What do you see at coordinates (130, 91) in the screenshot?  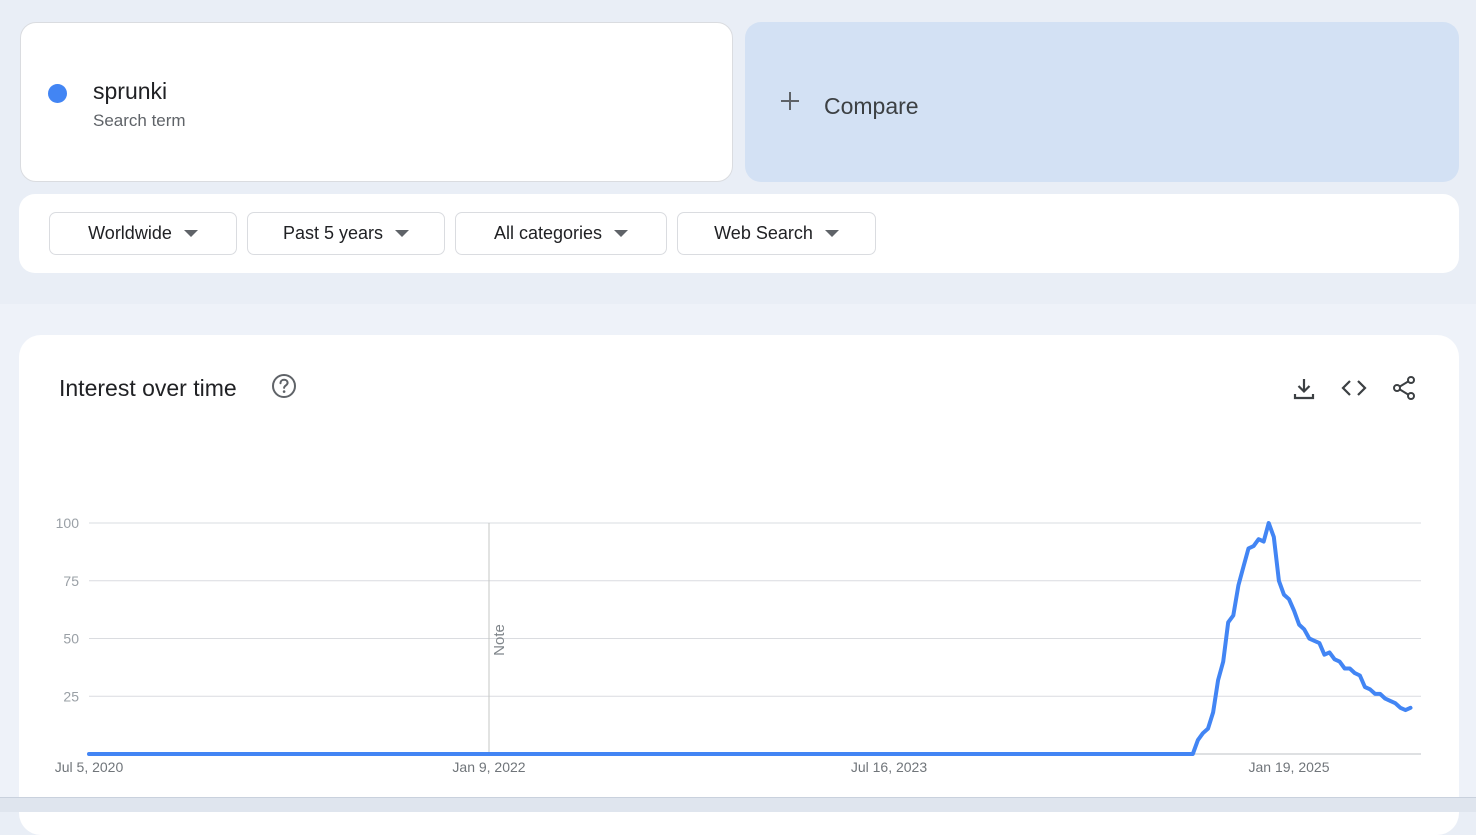 I see `search-term-name: sprunki` at bounding box center [130, 91].